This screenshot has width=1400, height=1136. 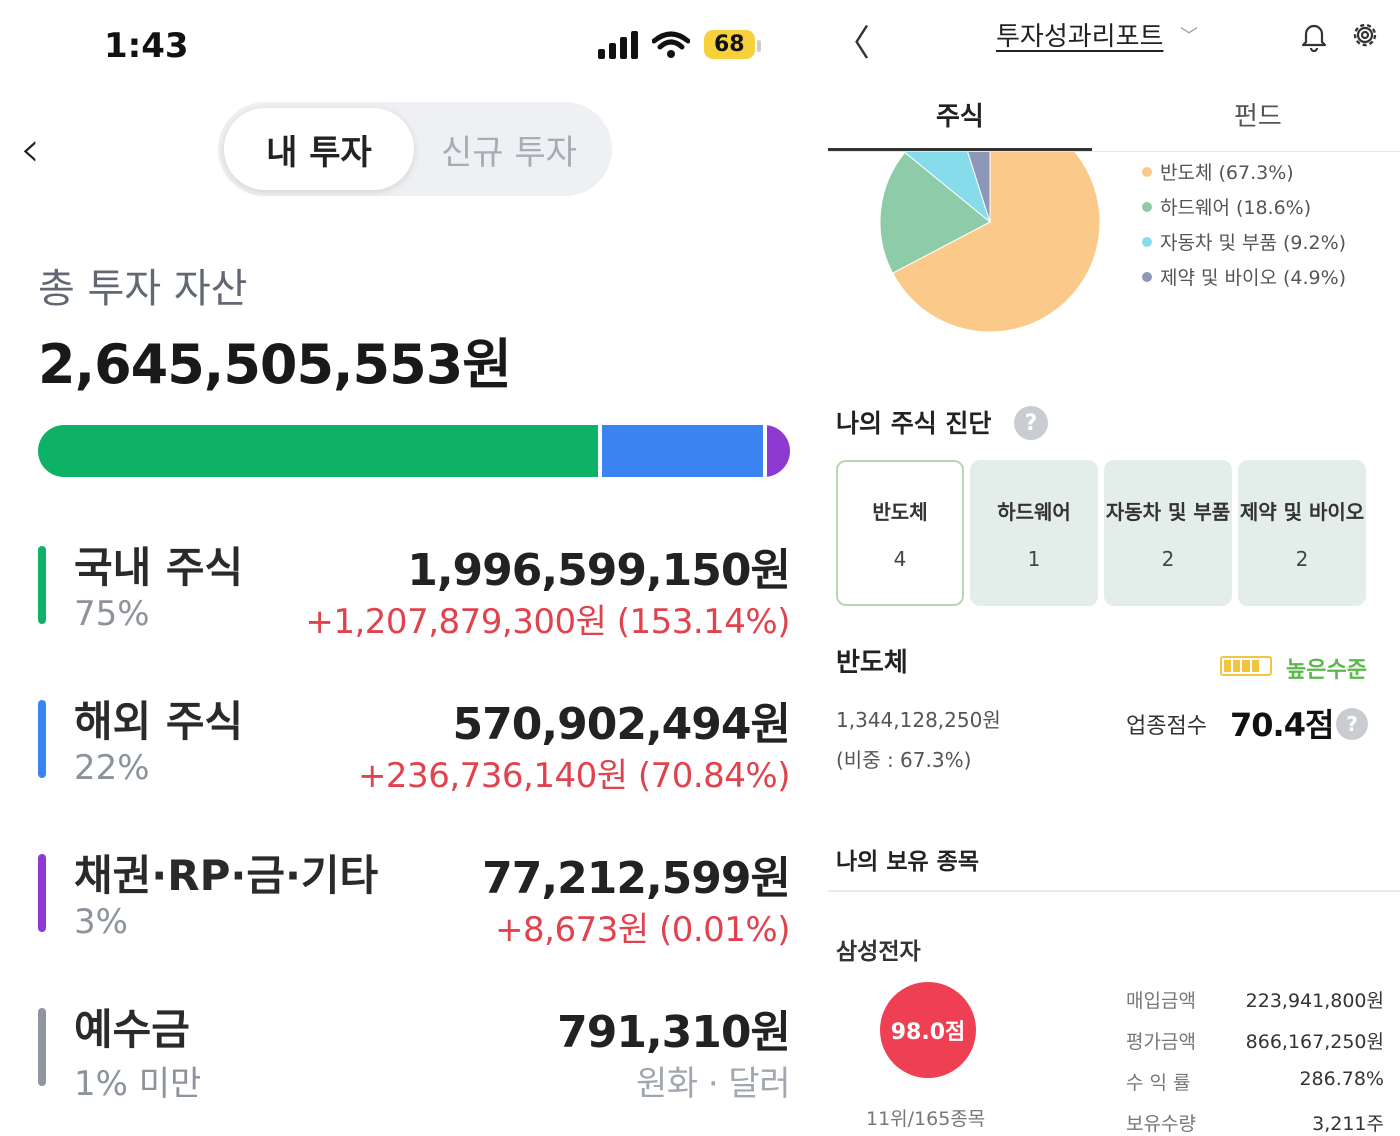 I want to click on asset-change: 원화 · 달러, so click(x=713, y=1084).